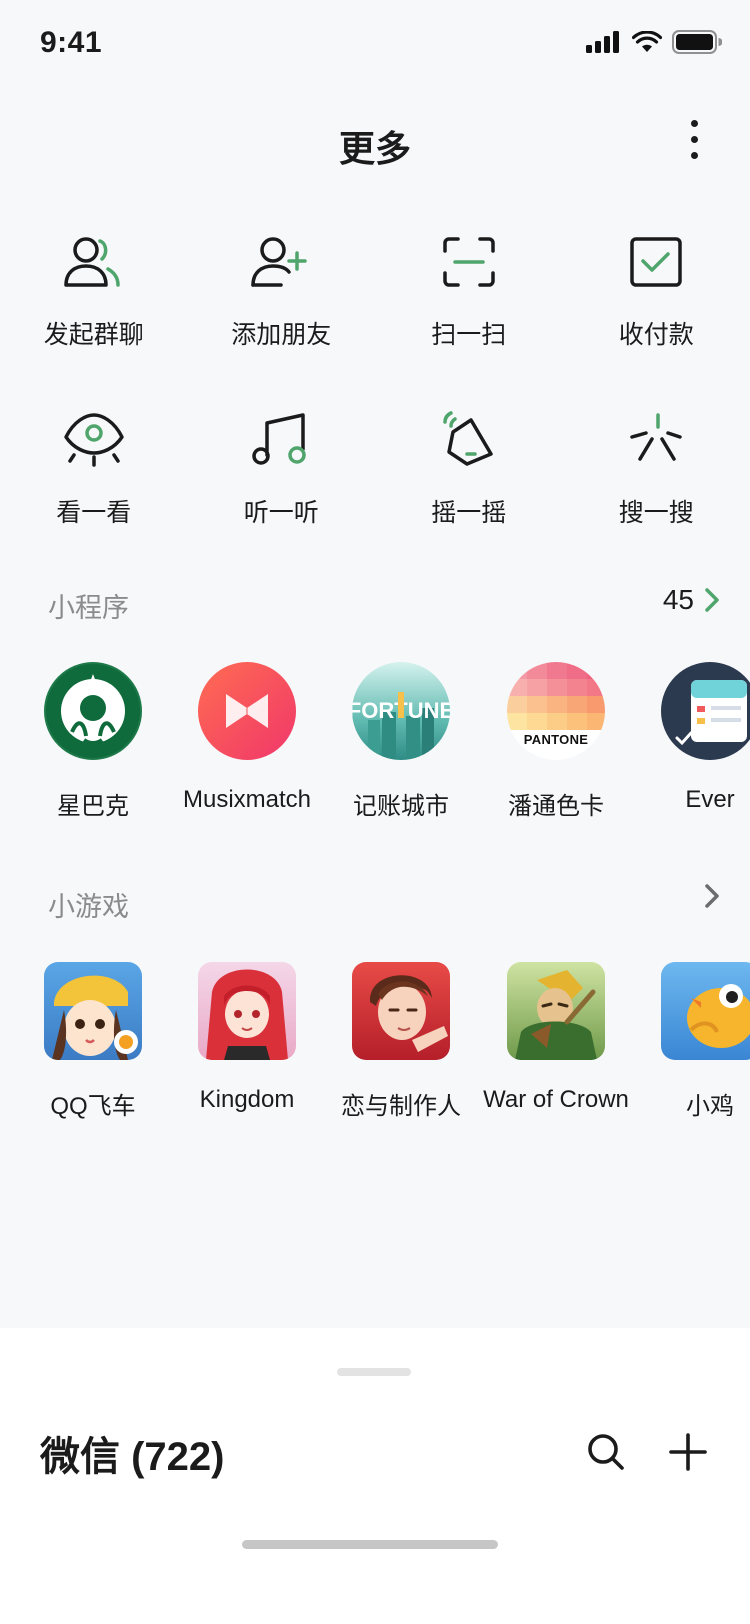 This screenshot has width=750, height=1624. I want to click on action-label: 发起群聊, so click(93, 335).